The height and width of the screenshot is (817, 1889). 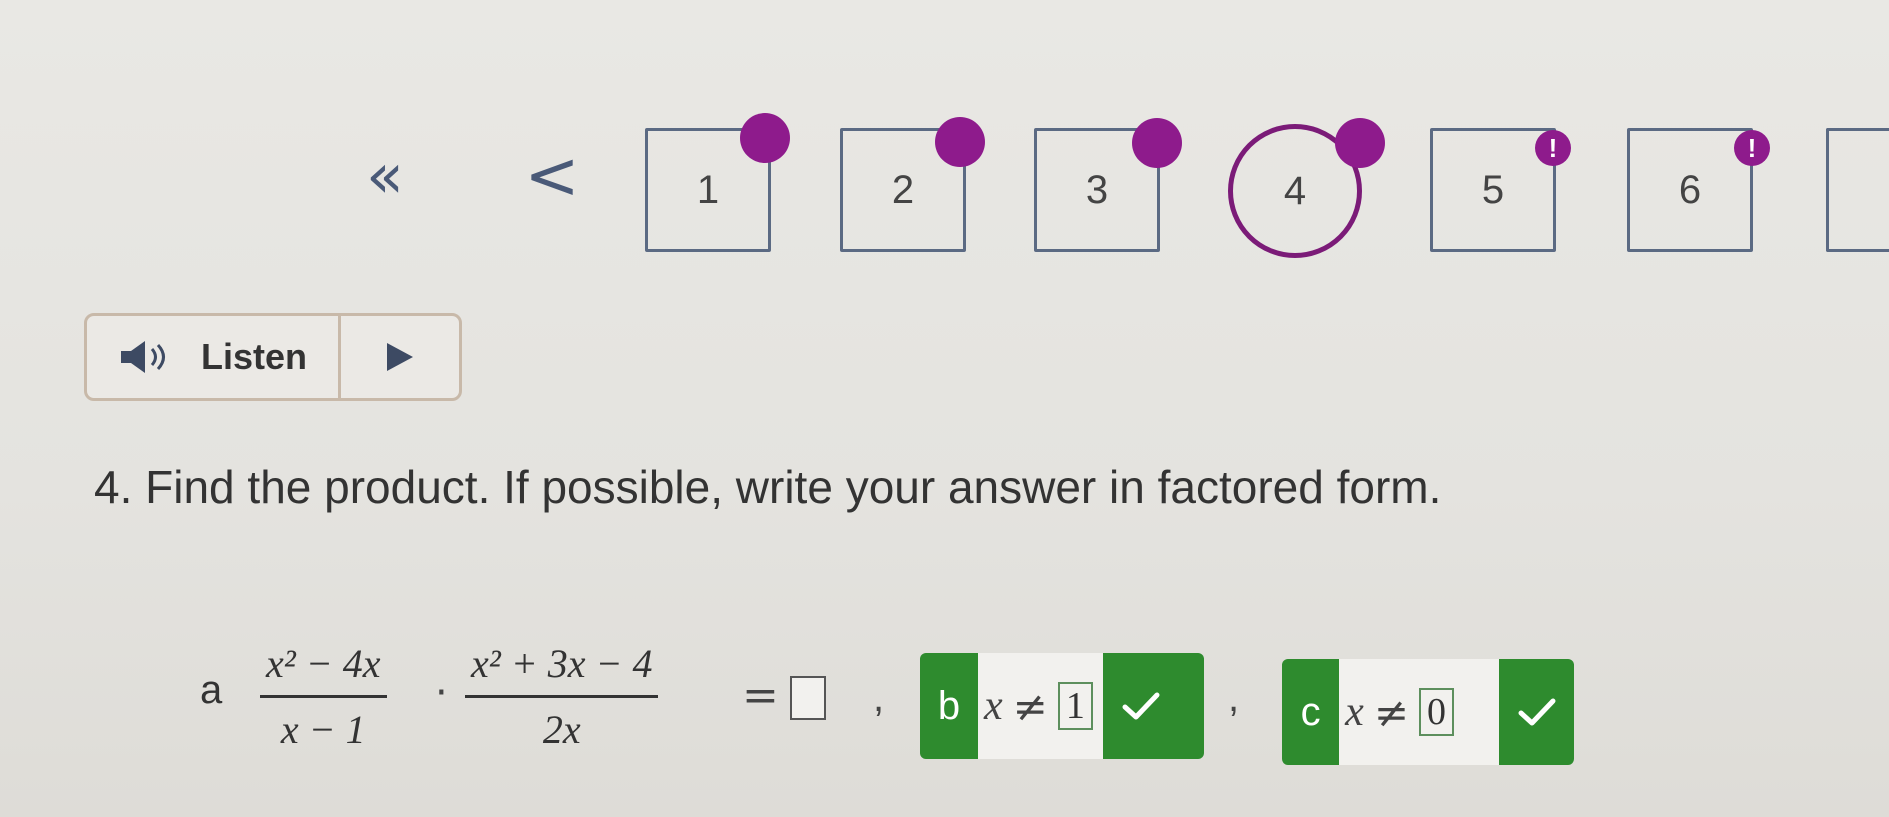 What do you see at coordinates (143, 357) in the screenshot?
I see `speaker-icon` at bounding box center [143, 357].